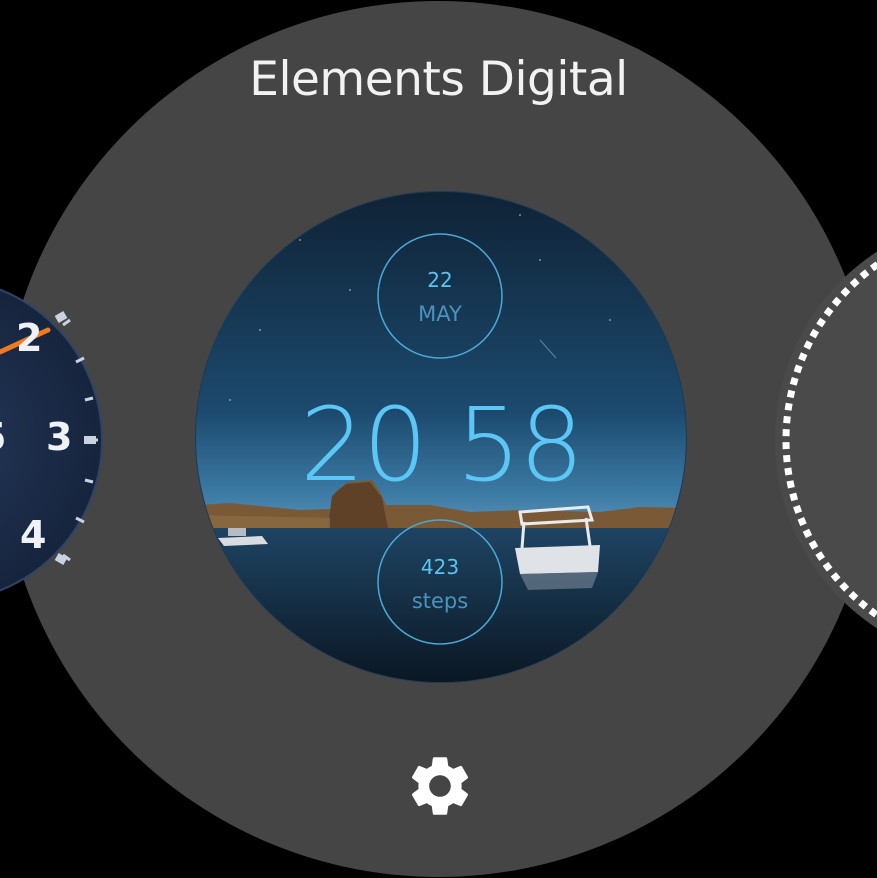  I want to click on watch-face-title: Elements Digital, so click(438, 79).